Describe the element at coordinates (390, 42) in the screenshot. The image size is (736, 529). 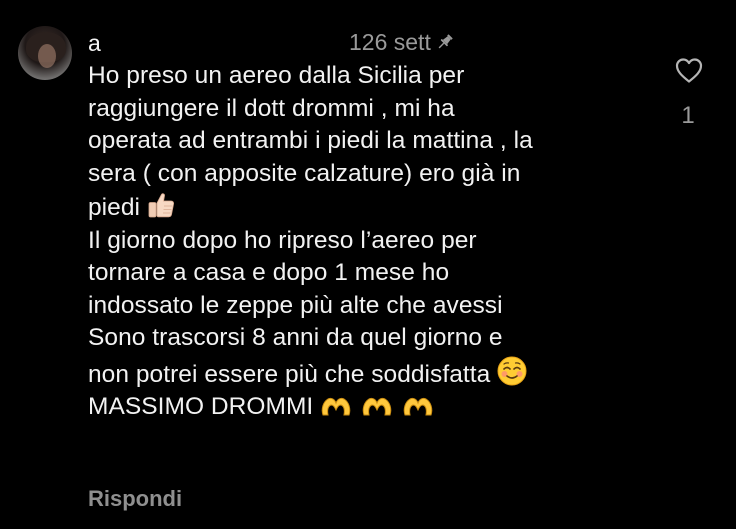
I see `timestamp: 126 sett` at that location.